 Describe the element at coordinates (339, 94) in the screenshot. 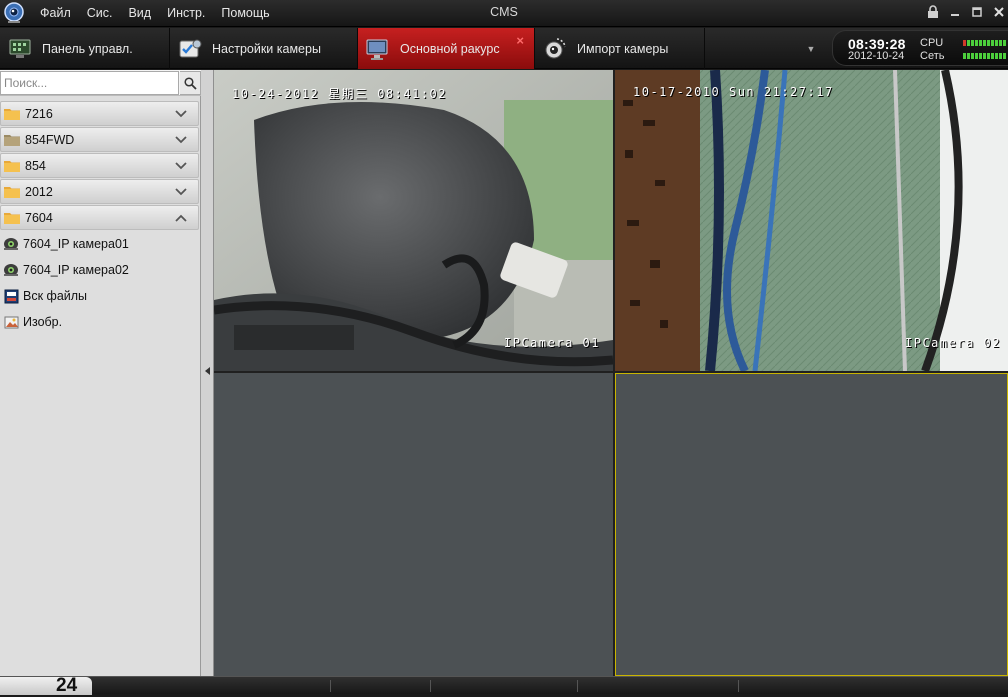

I see `camera-1-timestamp: 10-24-2012 星期三 08:41:02` at that location.